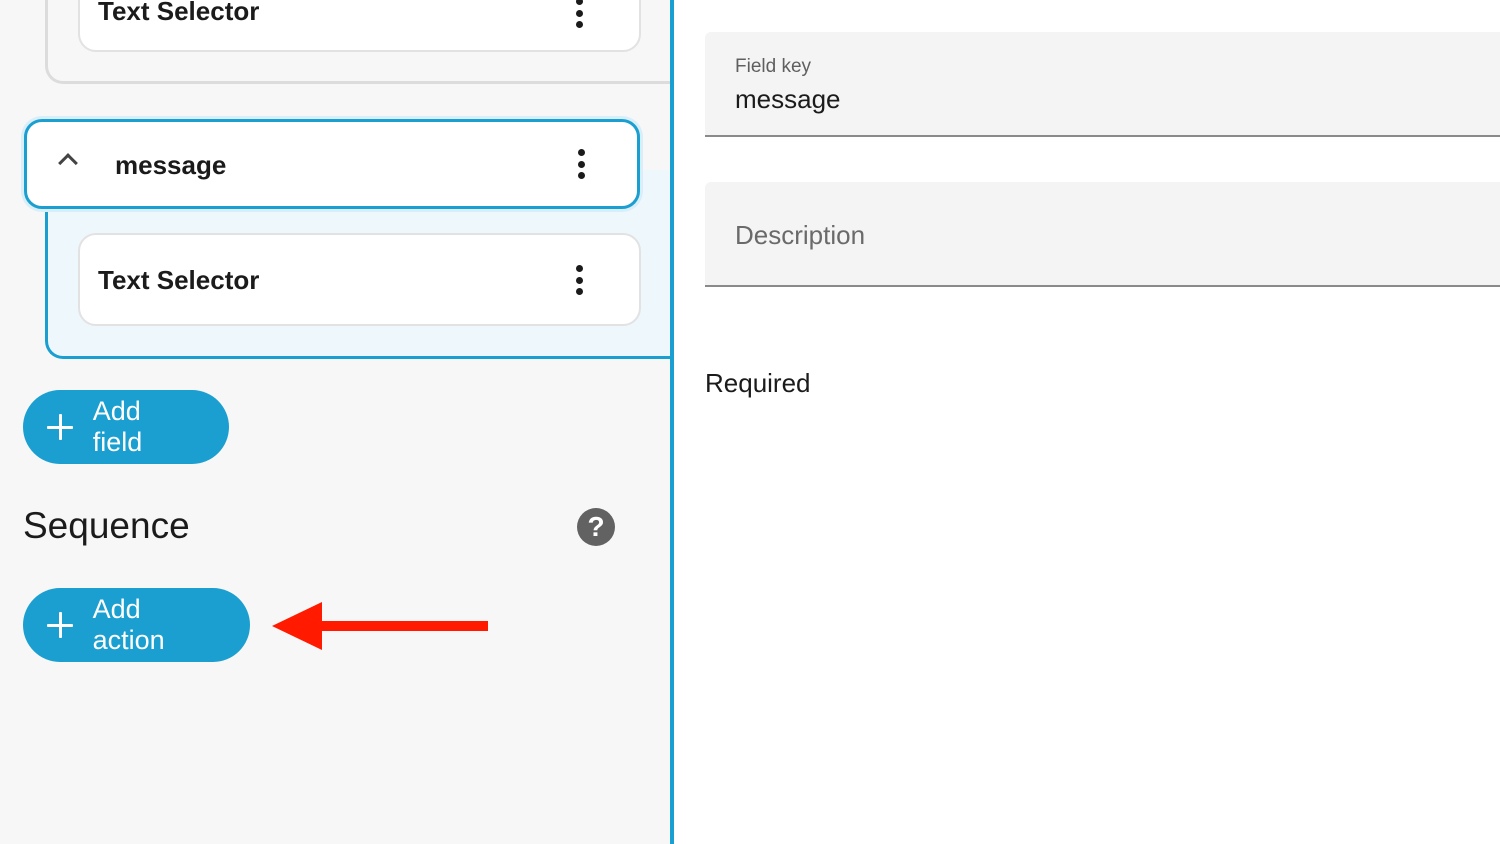 This screenshot has height=844, width=1500. What do you see at coordinates (106, 525) in the screenshot?
I see `section-title-sequence: Sequence` at bounding box center [106, 525].